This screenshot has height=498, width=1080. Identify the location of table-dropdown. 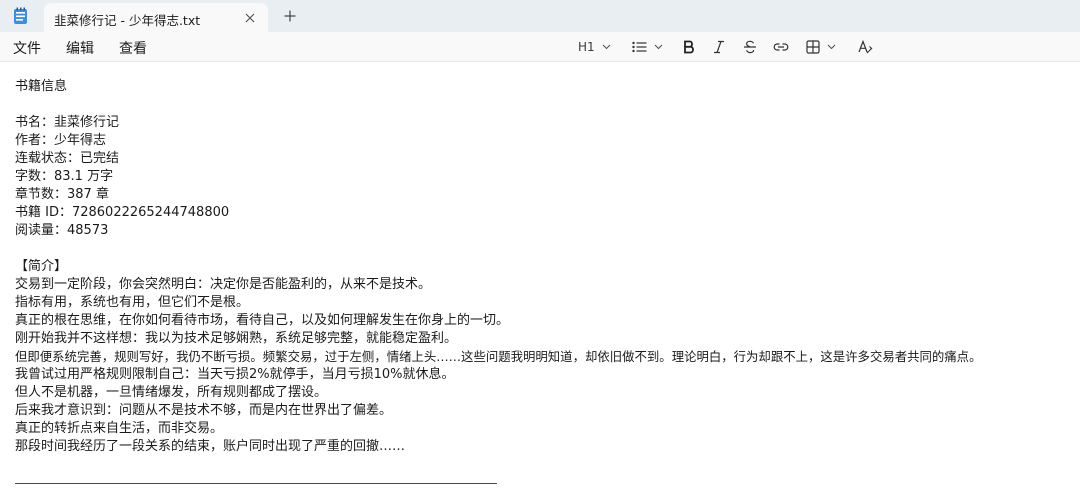
(821, 47).